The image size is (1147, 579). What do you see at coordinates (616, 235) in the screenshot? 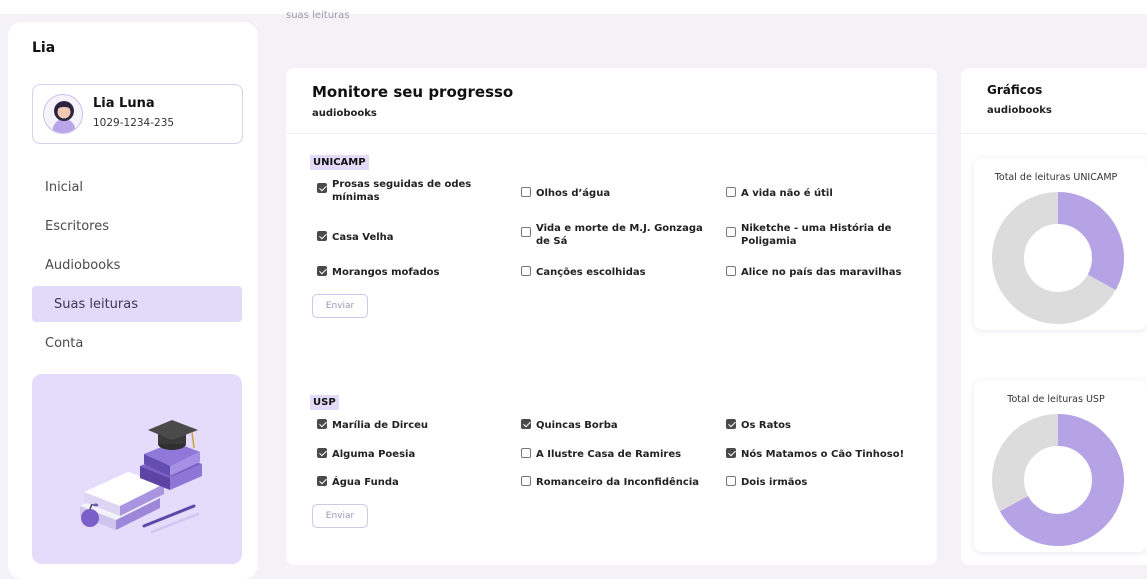
I see `book-checkbox: Vida e morte de M.J. Gonzaga de Sá` at bounding box center [616, 235].